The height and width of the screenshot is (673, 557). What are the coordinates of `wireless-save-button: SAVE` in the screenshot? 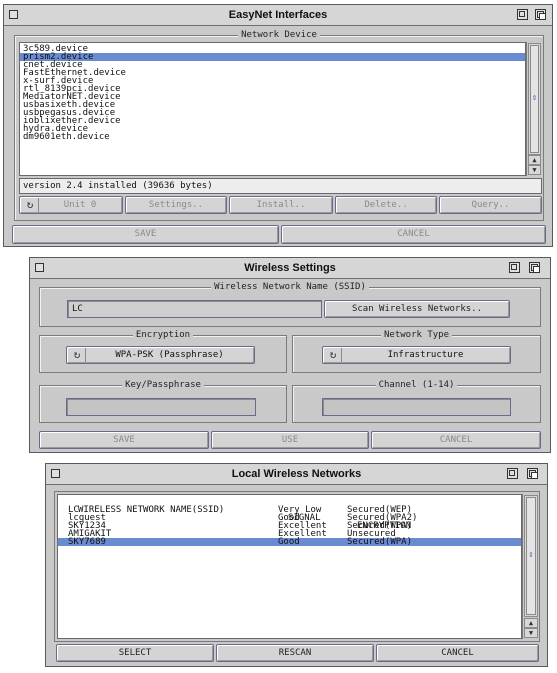 It's located at (124, 440).